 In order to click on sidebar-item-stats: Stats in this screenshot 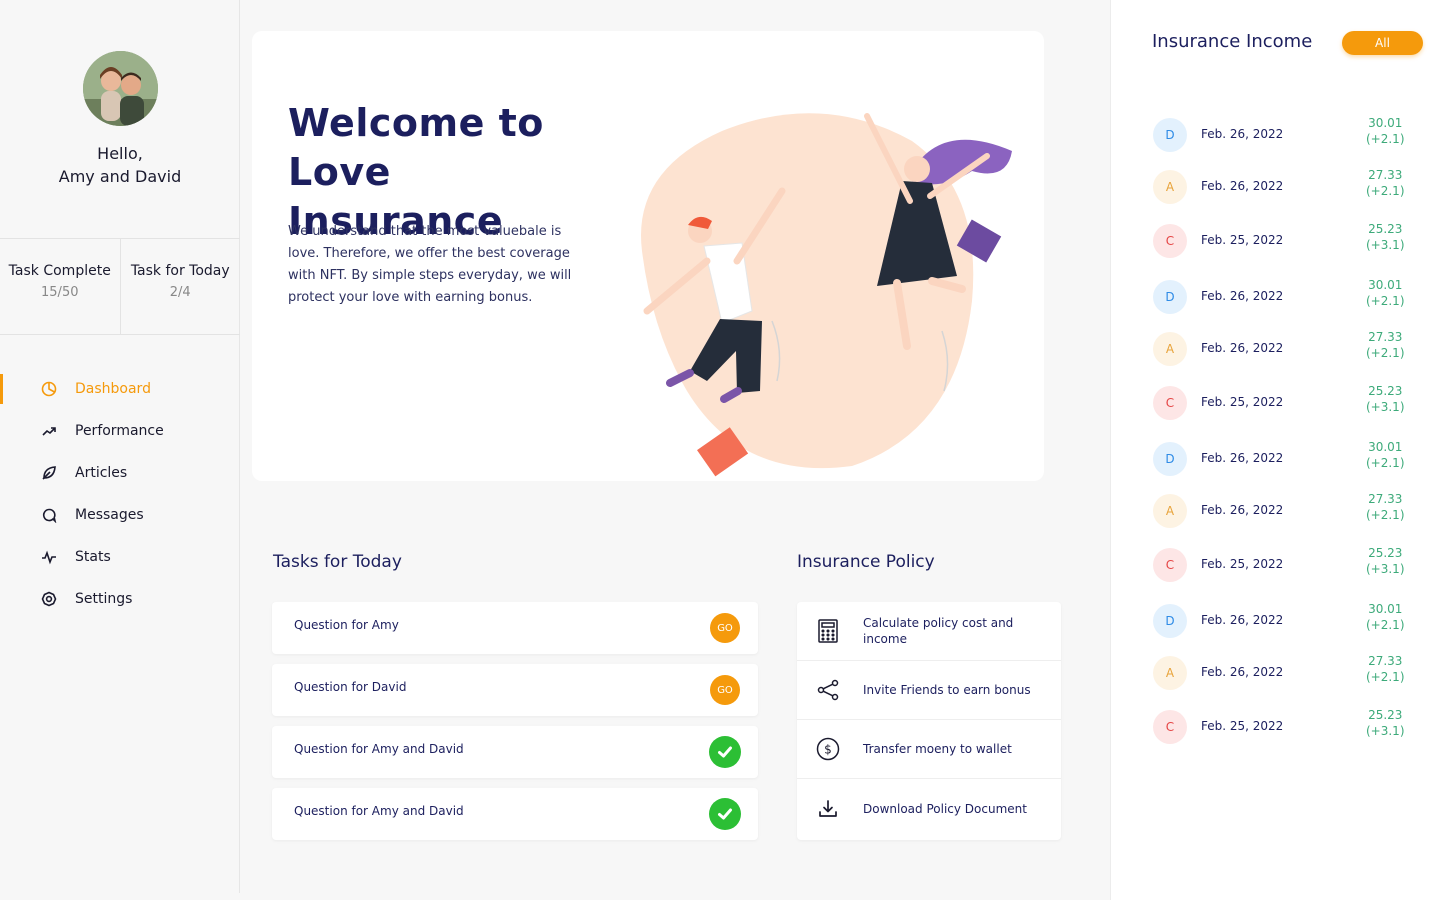, I will do `click(120, 557)`.